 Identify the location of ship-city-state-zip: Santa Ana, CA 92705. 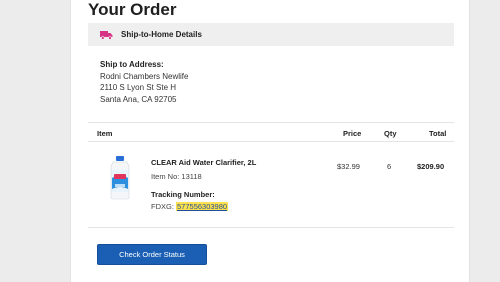
(138, 99).